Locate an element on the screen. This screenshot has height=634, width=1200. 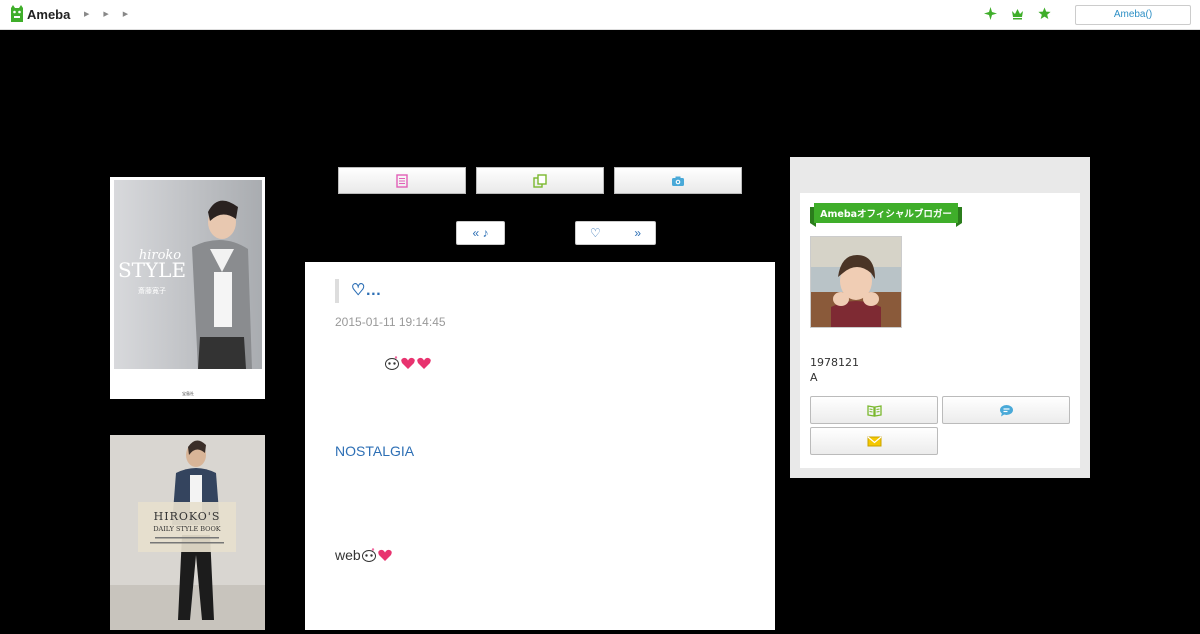
tab-theme-list is located at coordinates (540, 180).